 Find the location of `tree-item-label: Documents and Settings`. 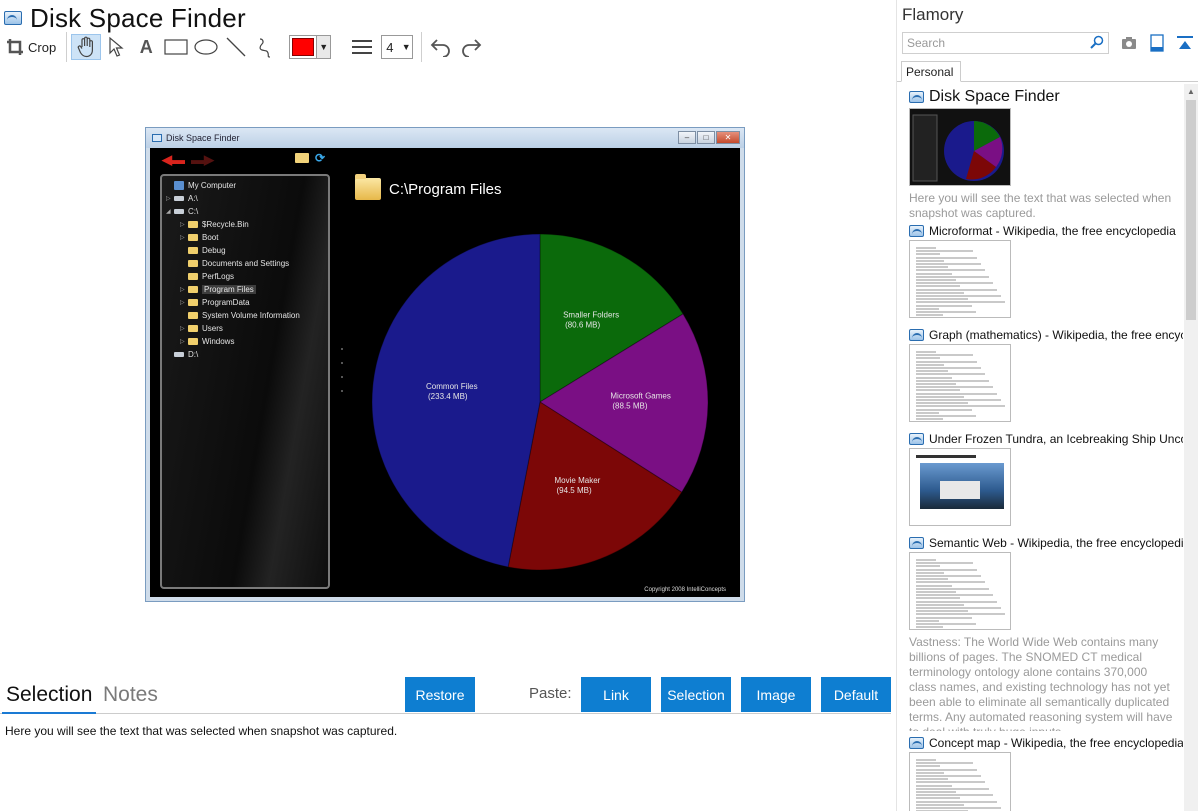

tree-item-label: Documents and Settings is located at coordinates (246, 263).